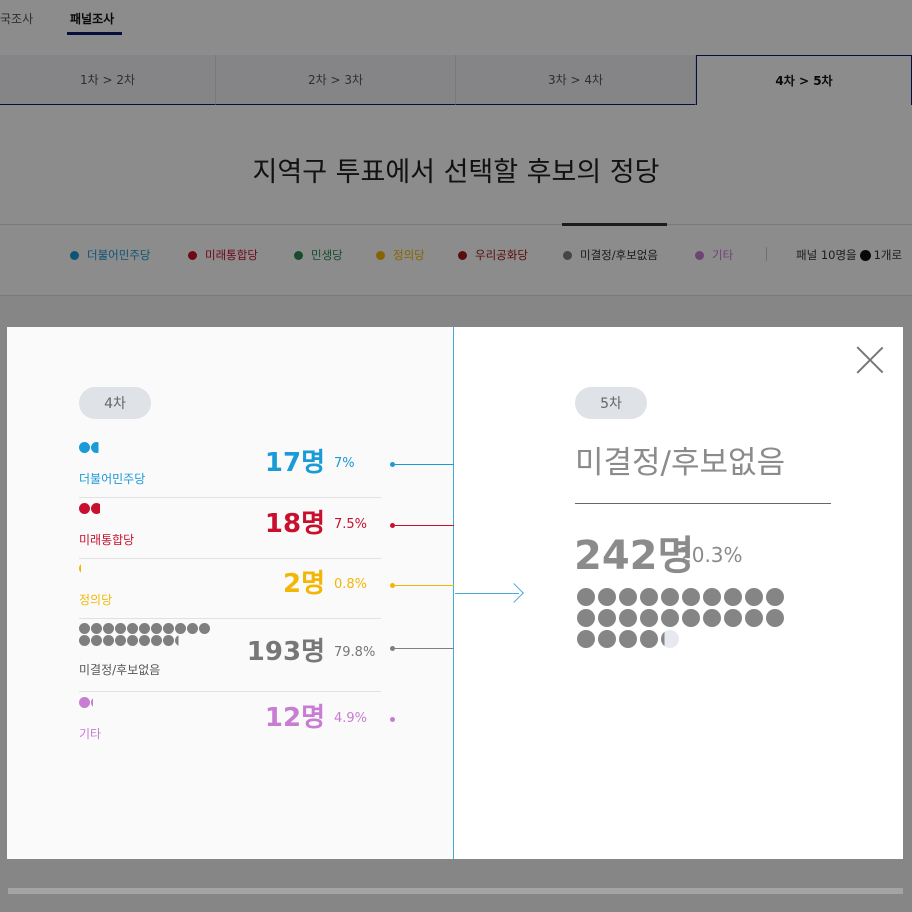 Image resolution: width=912 pixels, height=912 pixels. Describe the element at coordinates (680, 463) in the screenshot. I see `destination-party-name: 미결정/후보없음` at that location.